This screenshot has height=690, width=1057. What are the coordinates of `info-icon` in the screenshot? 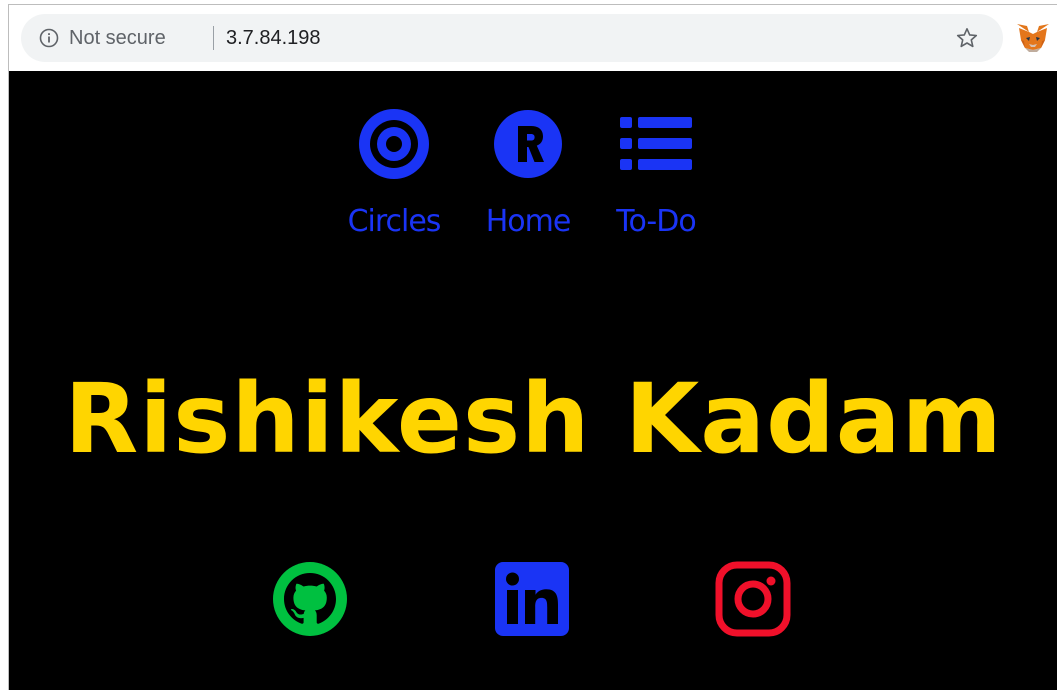 It's located at (49, 38).